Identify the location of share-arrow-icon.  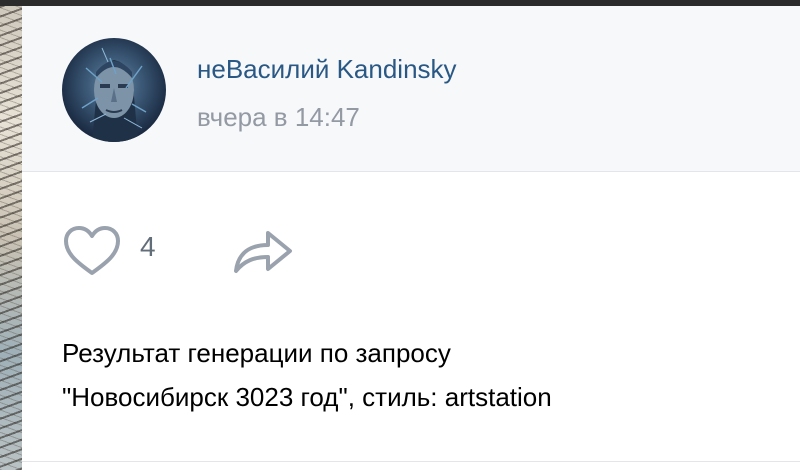
(263, 252).